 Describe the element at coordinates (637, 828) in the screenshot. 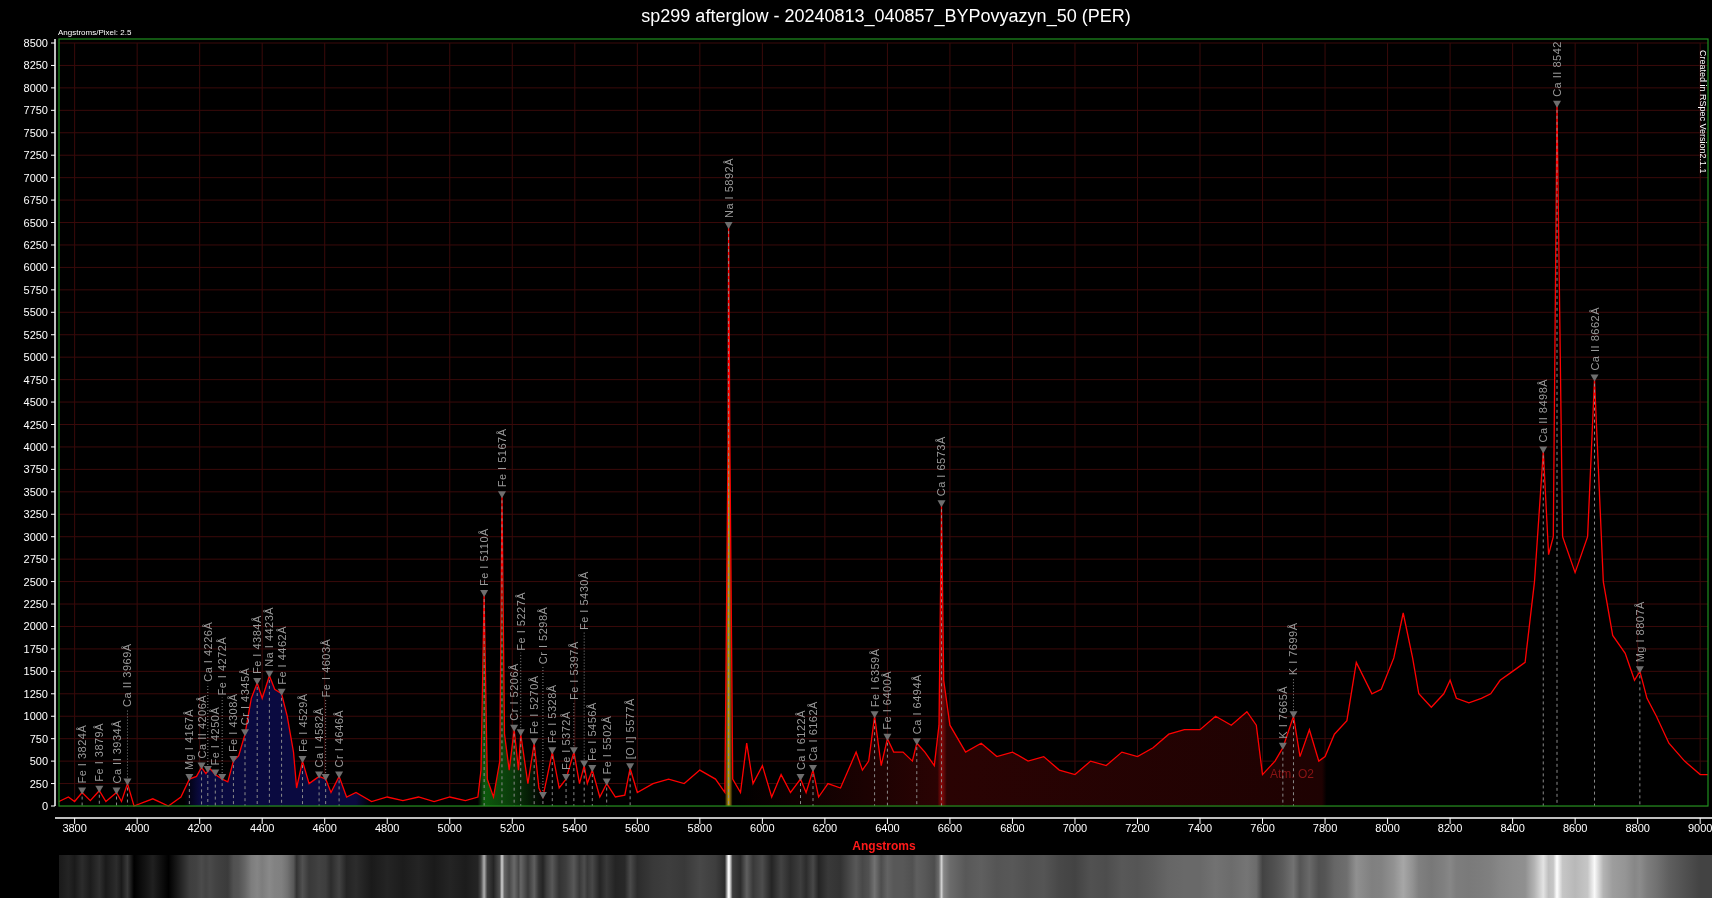

I see `x-tick-label: 5600` at that location.